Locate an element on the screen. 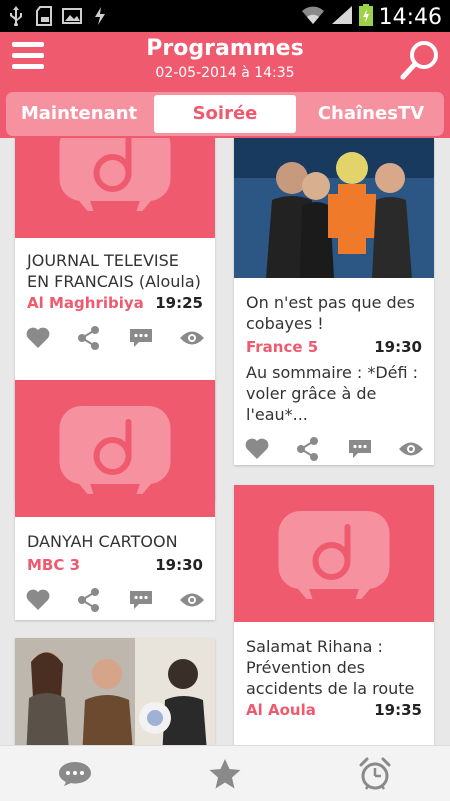  clock: 14:46 is located at coordinates (410, 17).